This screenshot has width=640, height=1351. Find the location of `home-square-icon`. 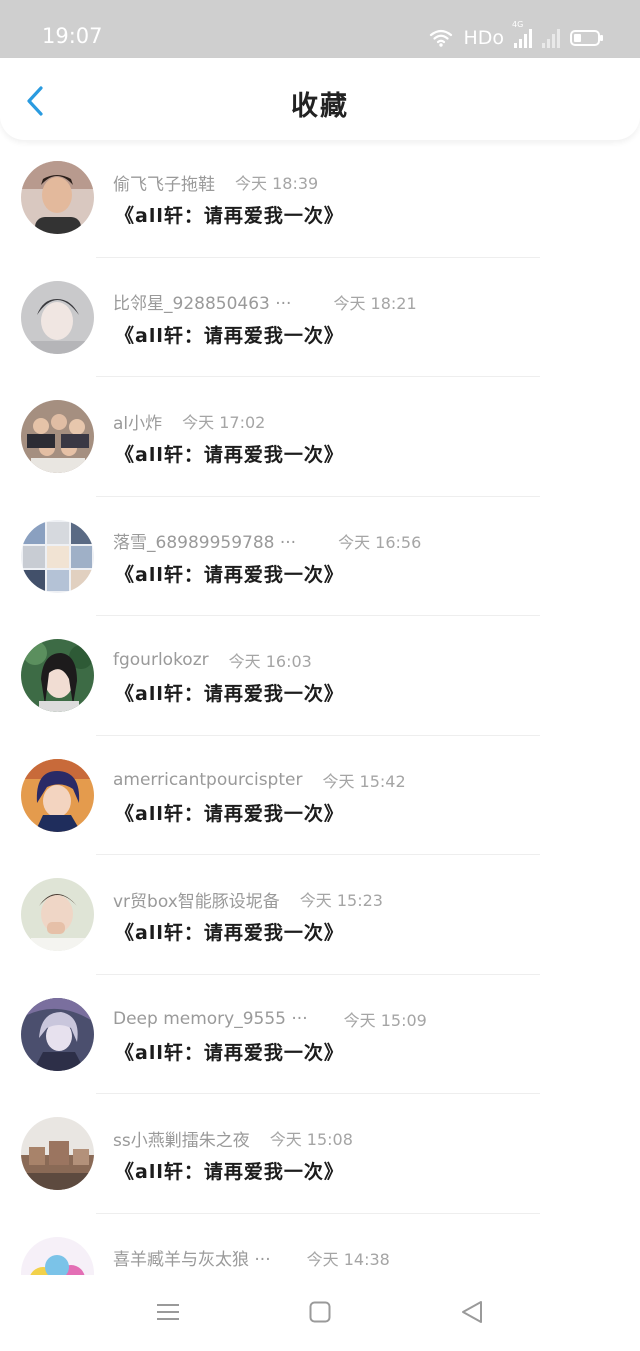

home-square-icon is located at coordinates (320, 1312).